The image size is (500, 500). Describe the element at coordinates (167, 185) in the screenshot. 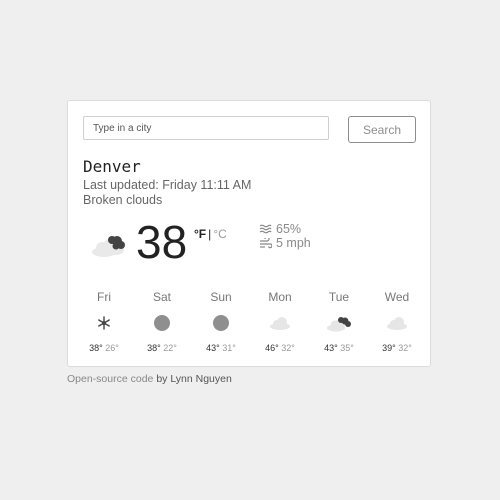

I see `last-updated: Last updated: Friday 11:11 AM` at that location.